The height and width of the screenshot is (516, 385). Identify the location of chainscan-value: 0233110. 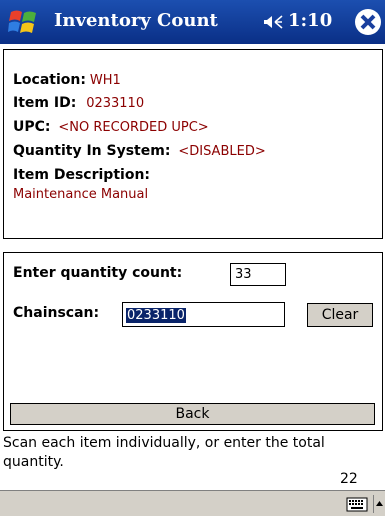
(156, 315).